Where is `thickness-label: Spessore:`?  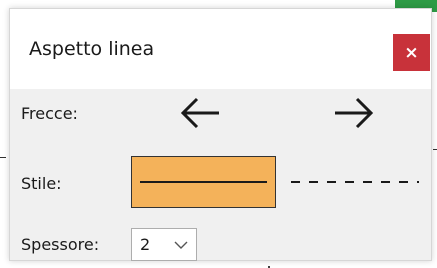 thickness-label: Spessore: is located at coordinates (60, 244).